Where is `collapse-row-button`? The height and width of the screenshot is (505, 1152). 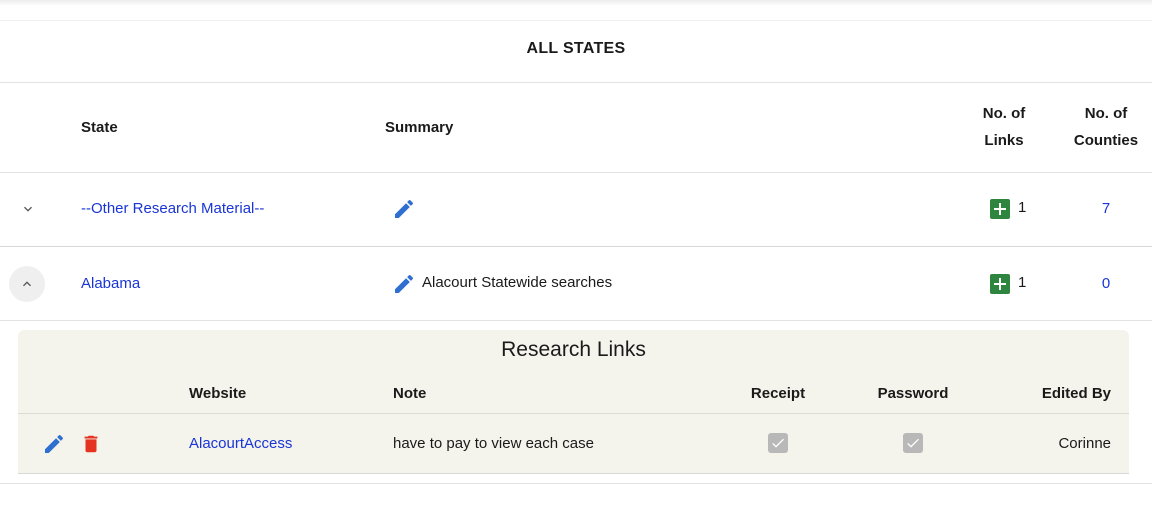 collapse-row-button is located at coordinates (27, 284).